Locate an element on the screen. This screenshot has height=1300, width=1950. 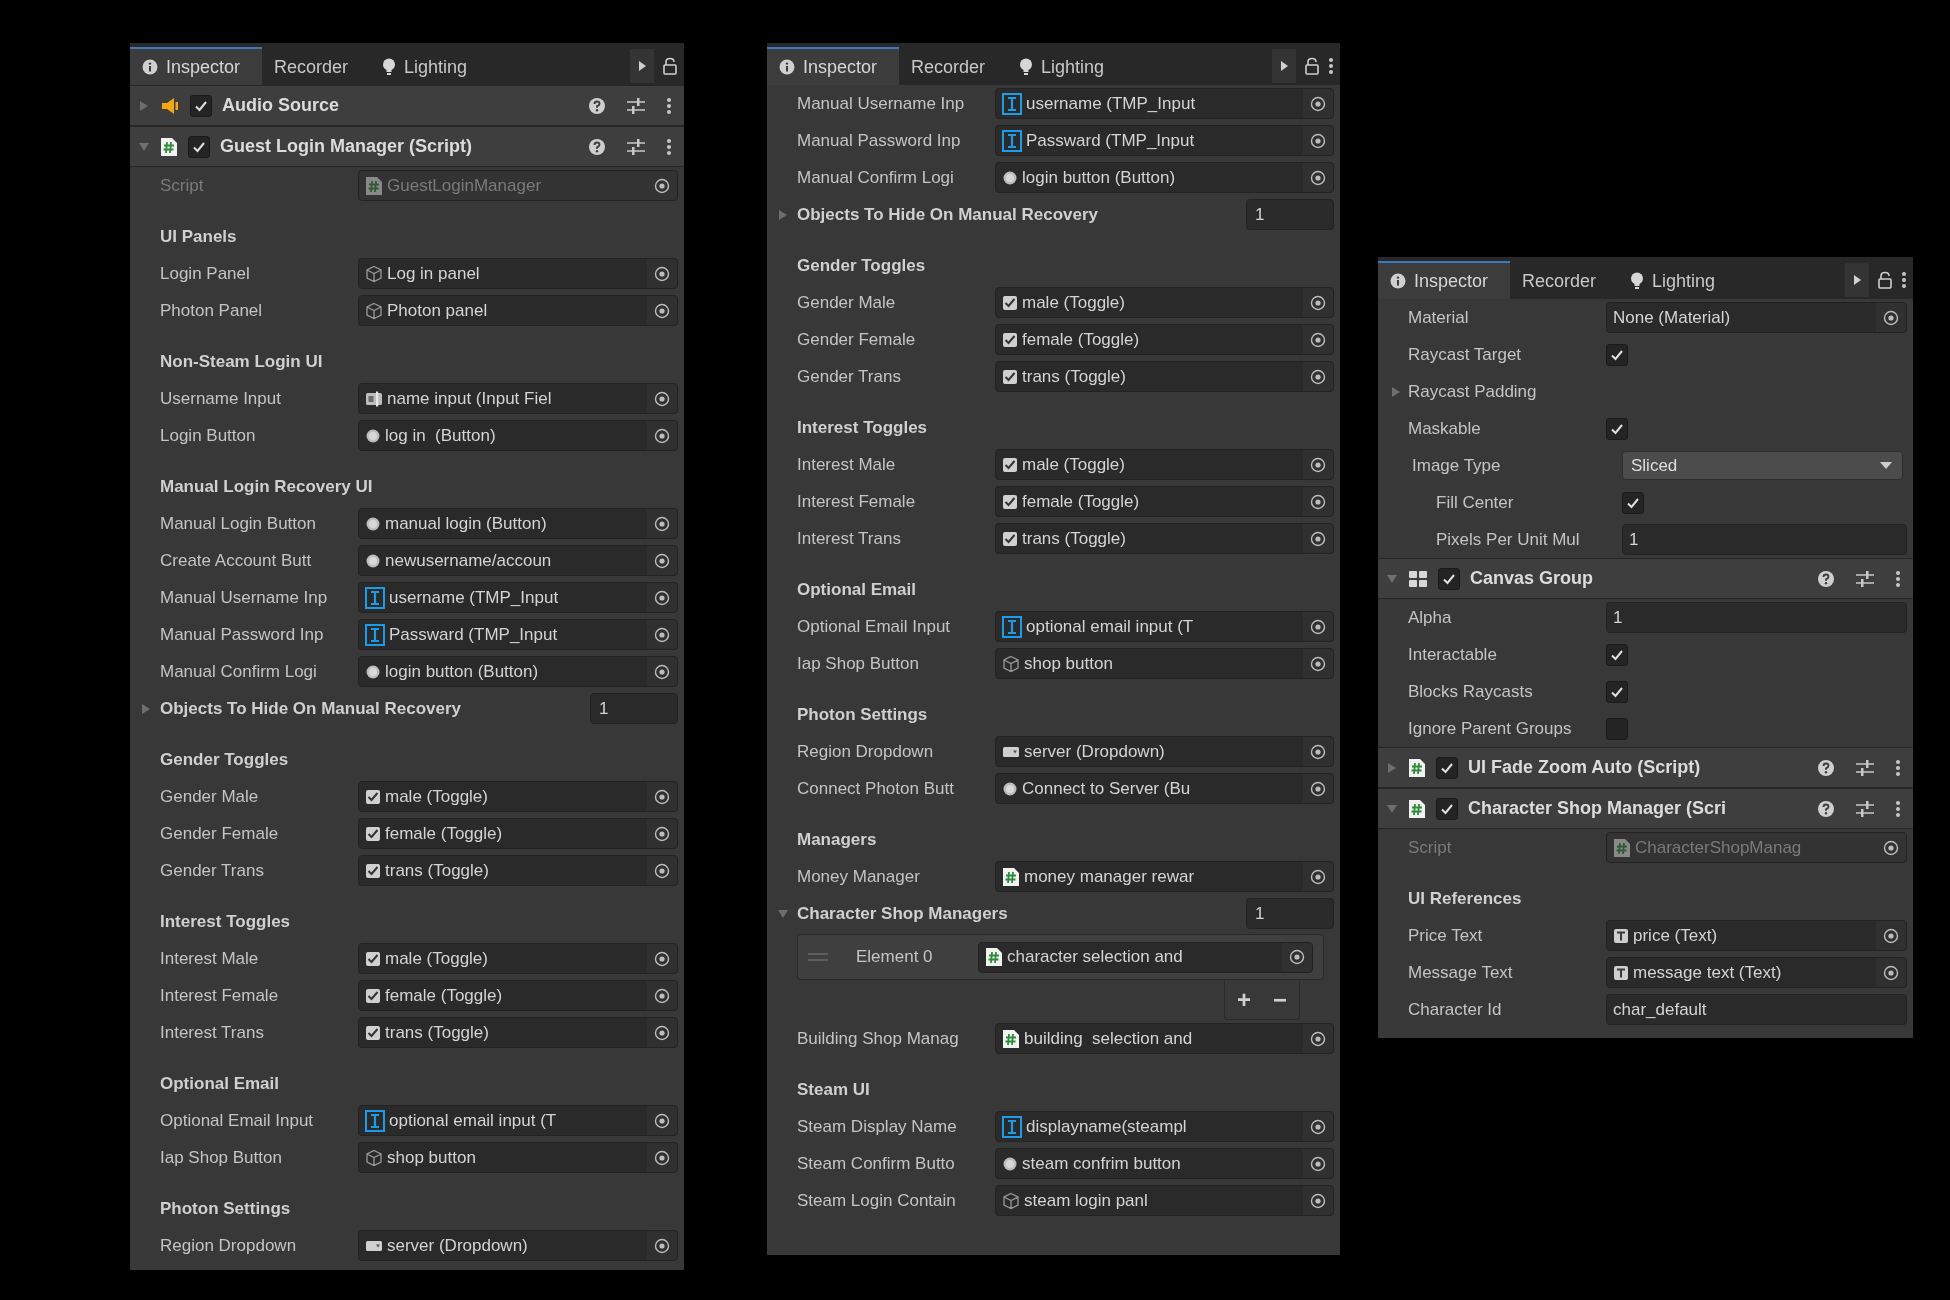
component-header: UI Fade Zoom Auto (Script) is located at coordinates (1645, 767).